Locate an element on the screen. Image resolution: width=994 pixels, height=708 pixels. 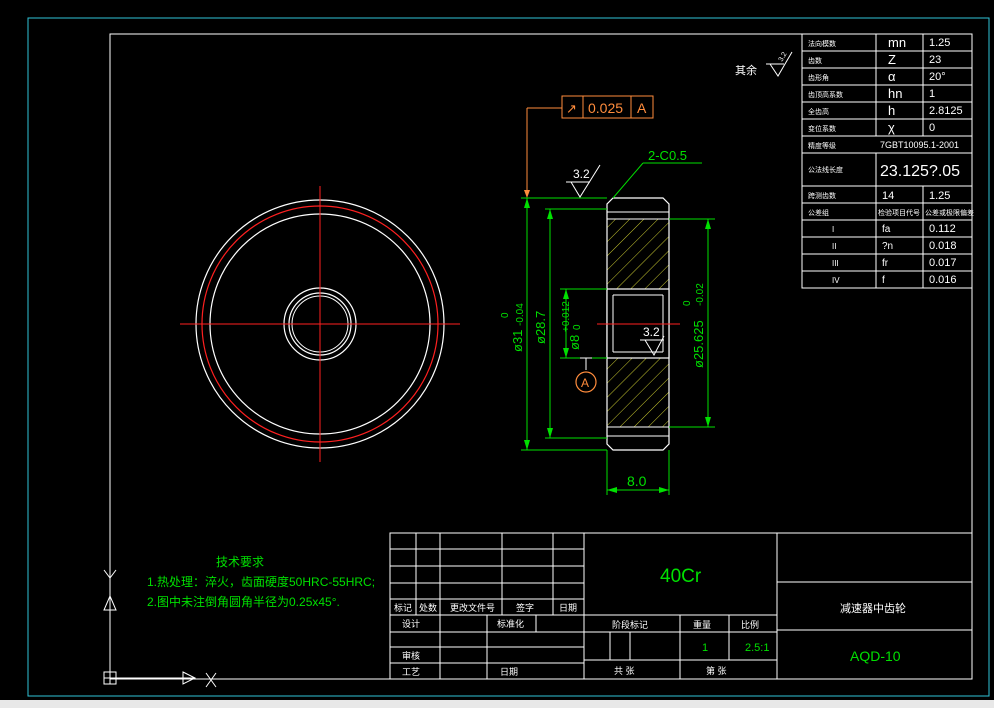
param-symbol: χ is located at coordinates (891, 127).